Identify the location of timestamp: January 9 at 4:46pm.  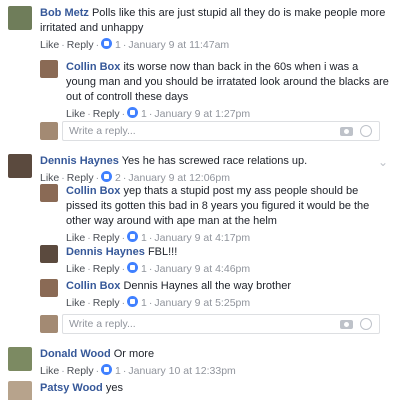
(202, 269).